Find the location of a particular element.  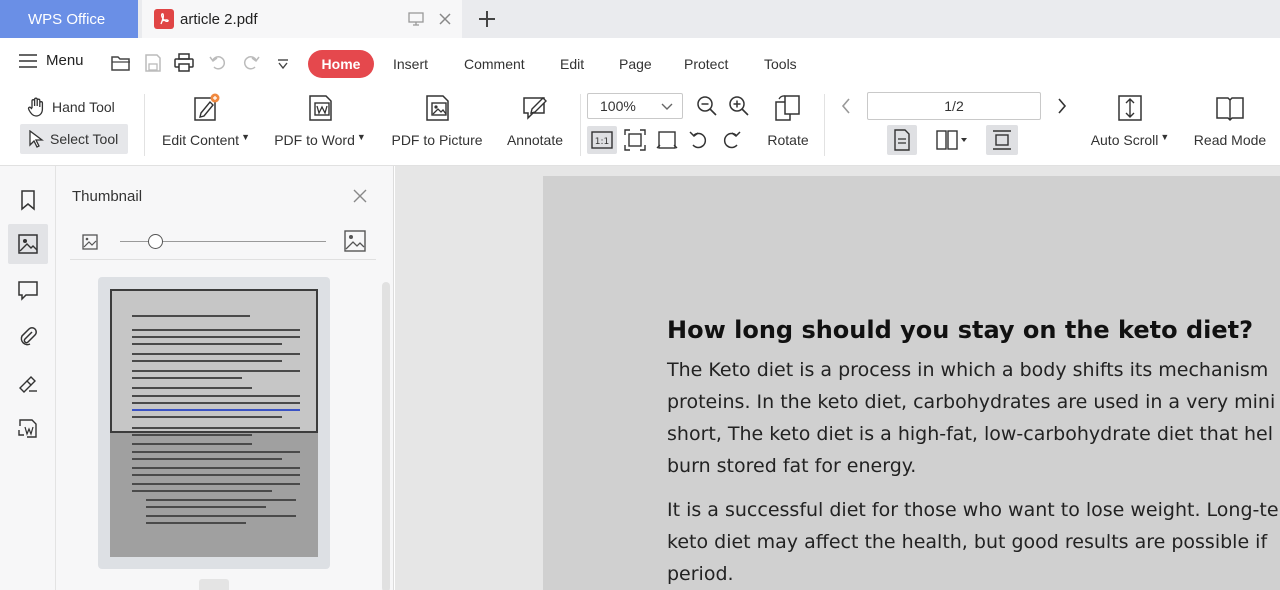

tab-home: Home is located at coordinates (341, 64).